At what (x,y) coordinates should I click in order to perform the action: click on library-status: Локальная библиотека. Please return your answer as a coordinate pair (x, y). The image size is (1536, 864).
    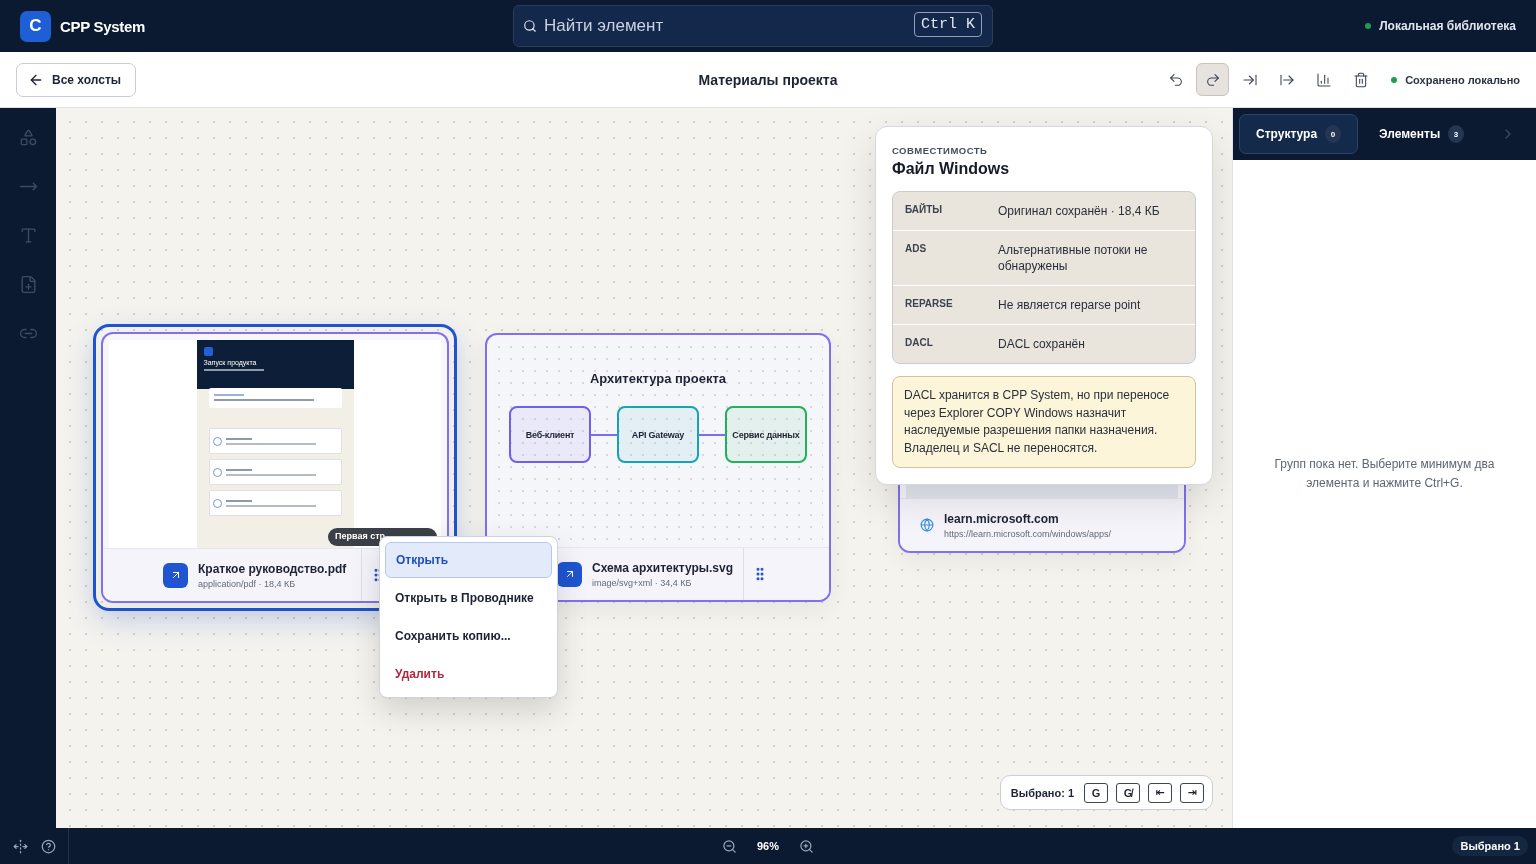
    Looking at the image, I should click on (1447, 26).